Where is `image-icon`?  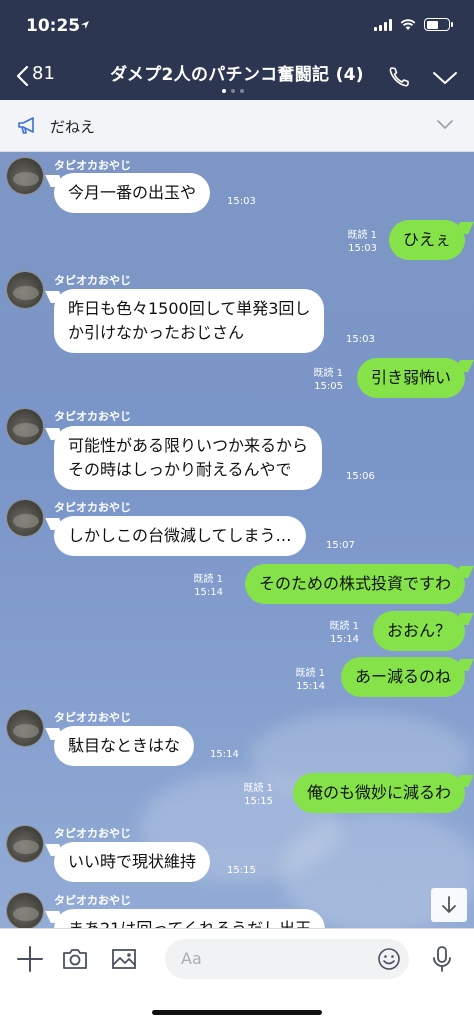
image-icon is located at coordinates (124, 959).